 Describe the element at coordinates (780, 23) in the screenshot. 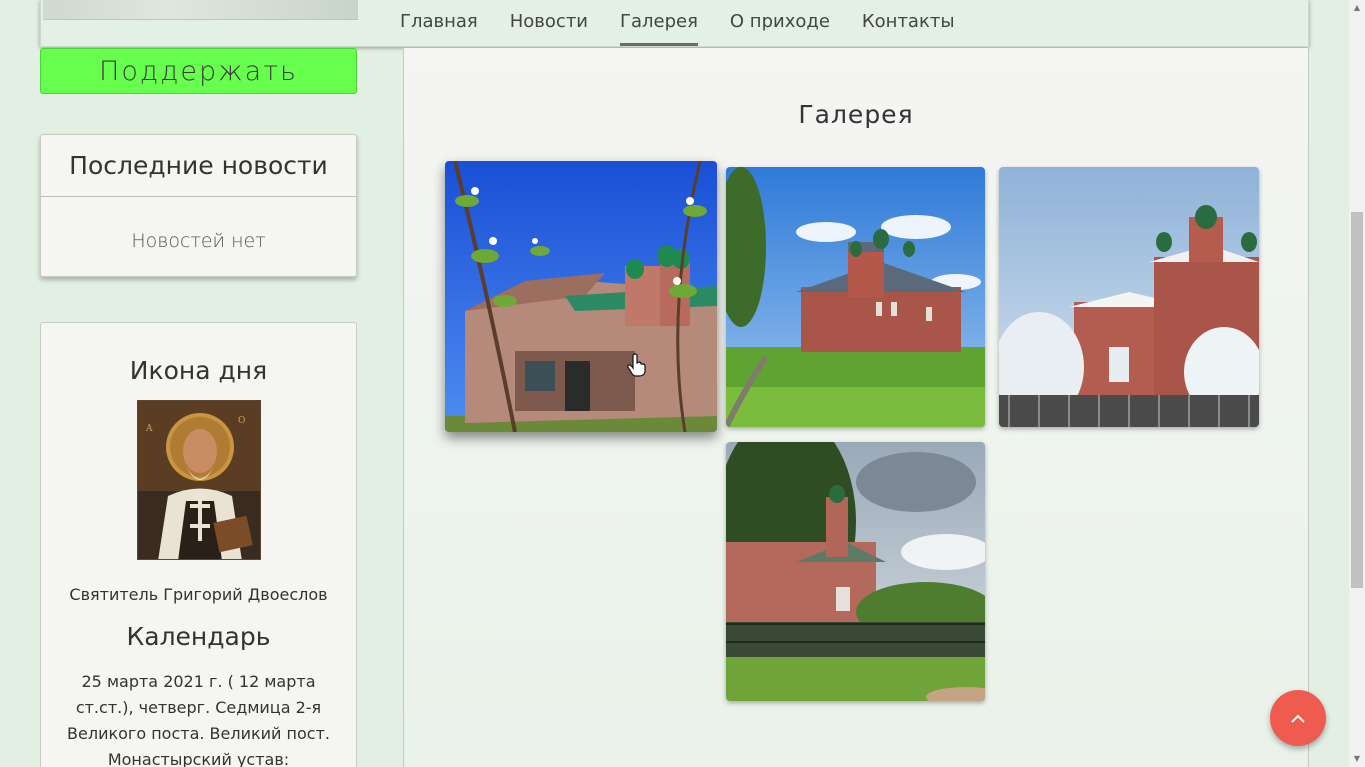

I see `nav-item-about: О приходе` at that location.